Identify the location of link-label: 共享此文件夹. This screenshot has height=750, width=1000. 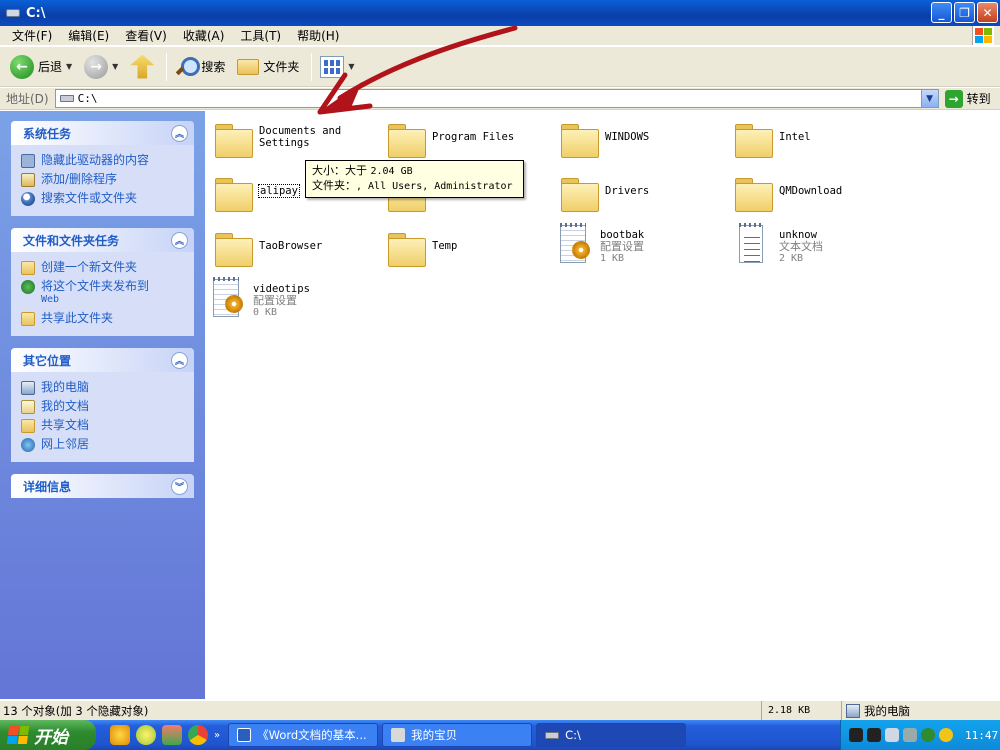
(77, 318).